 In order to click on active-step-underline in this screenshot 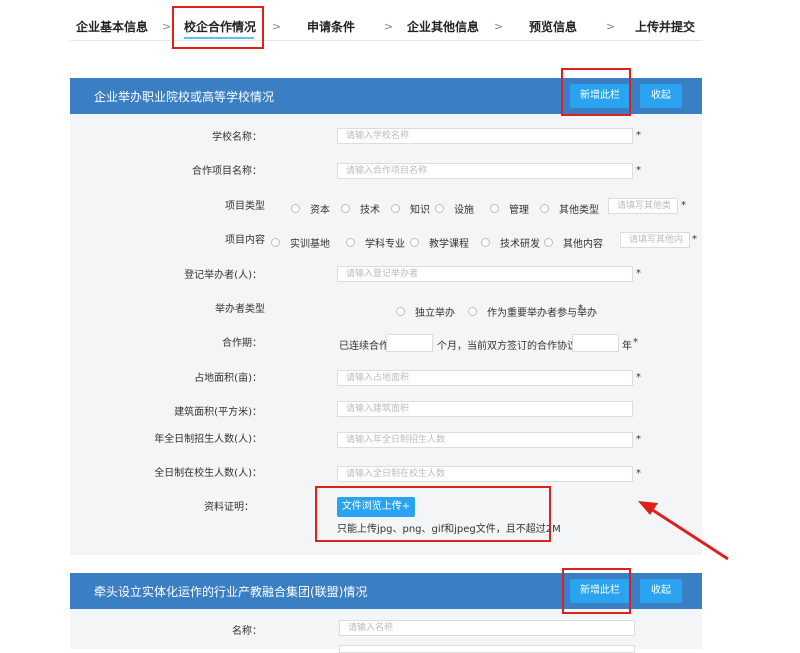, I will do `click(219, 38)`.